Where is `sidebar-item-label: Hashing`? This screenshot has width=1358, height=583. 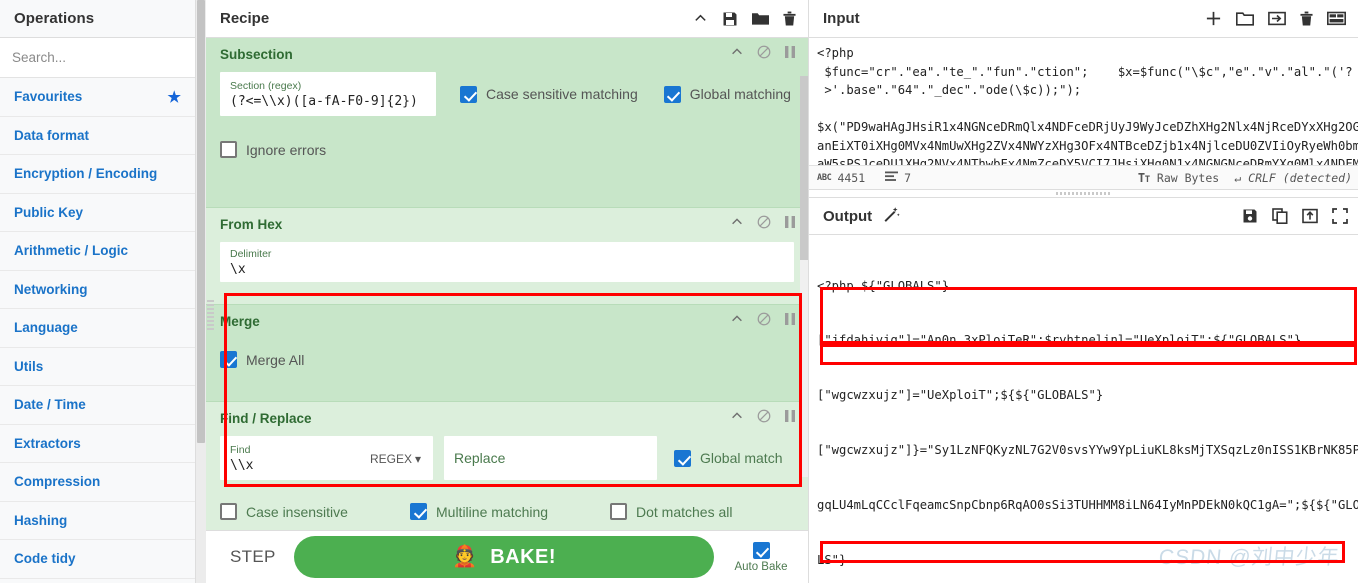 sidebar-item-label: Hashing is located at coordinates (41, 520).